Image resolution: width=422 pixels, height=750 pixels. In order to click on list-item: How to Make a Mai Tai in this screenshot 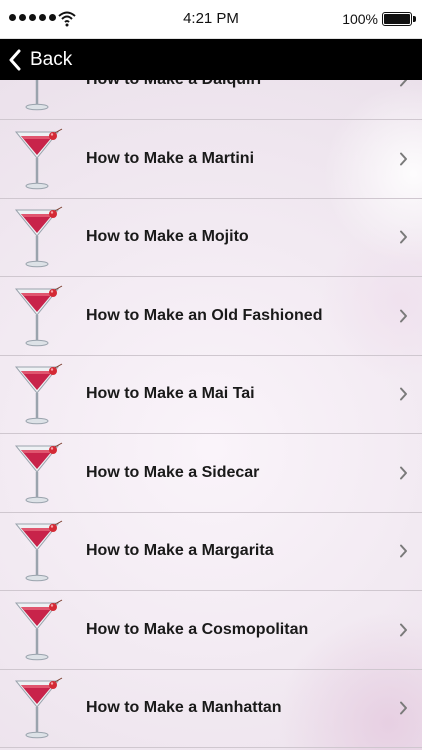, I will do `click(211, 394)`.